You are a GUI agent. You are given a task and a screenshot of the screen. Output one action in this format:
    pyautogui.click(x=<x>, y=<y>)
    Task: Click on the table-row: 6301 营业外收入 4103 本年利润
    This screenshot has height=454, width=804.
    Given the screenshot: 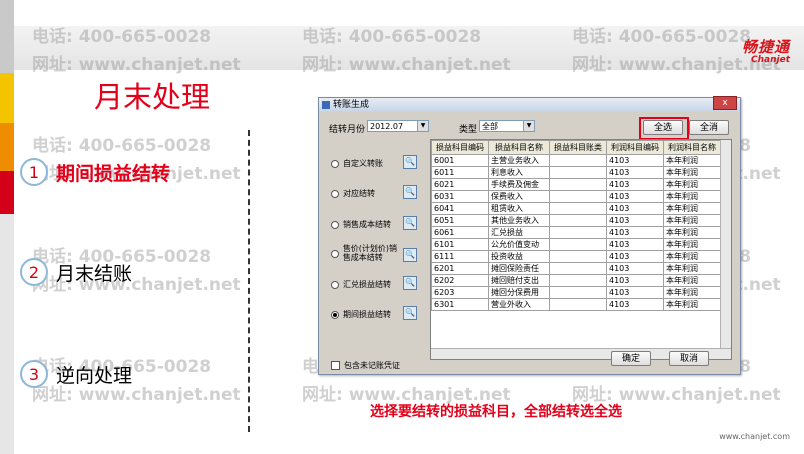 What is the action you would take?
    pyautogui.click(x=576, y=304)
    